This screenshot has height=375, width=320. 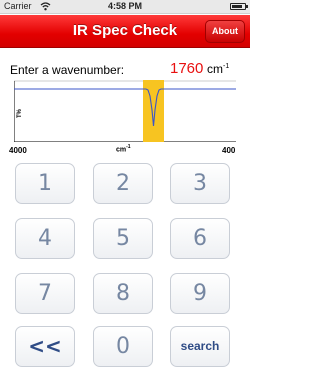 What do you see at coordinates (200, 183) in the screenshot?
I see `key-3: 3` at bounding box center [200, 183].